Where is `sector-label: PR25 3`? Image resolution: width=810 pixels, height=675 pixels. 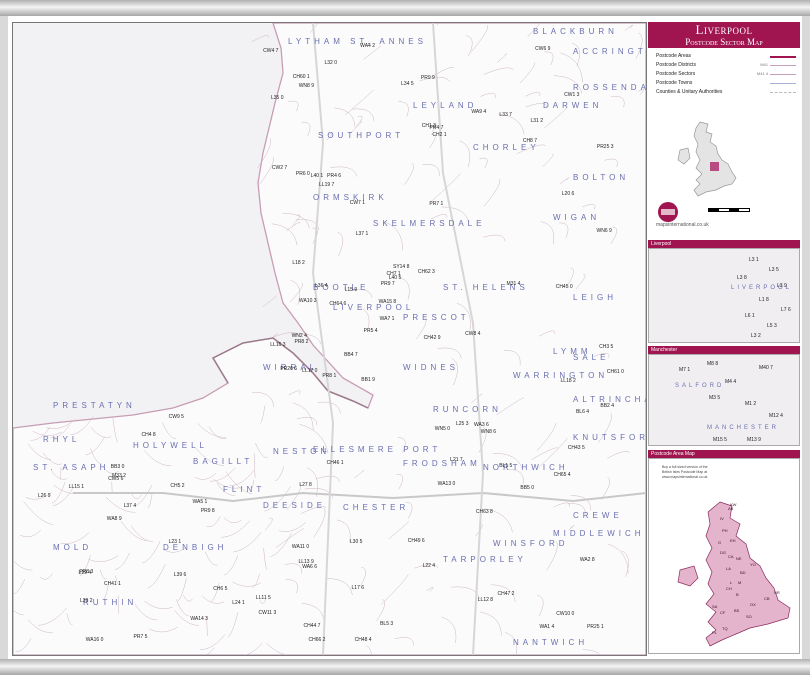 sector-label: PR25 3 is located at coordinates (605, 147).